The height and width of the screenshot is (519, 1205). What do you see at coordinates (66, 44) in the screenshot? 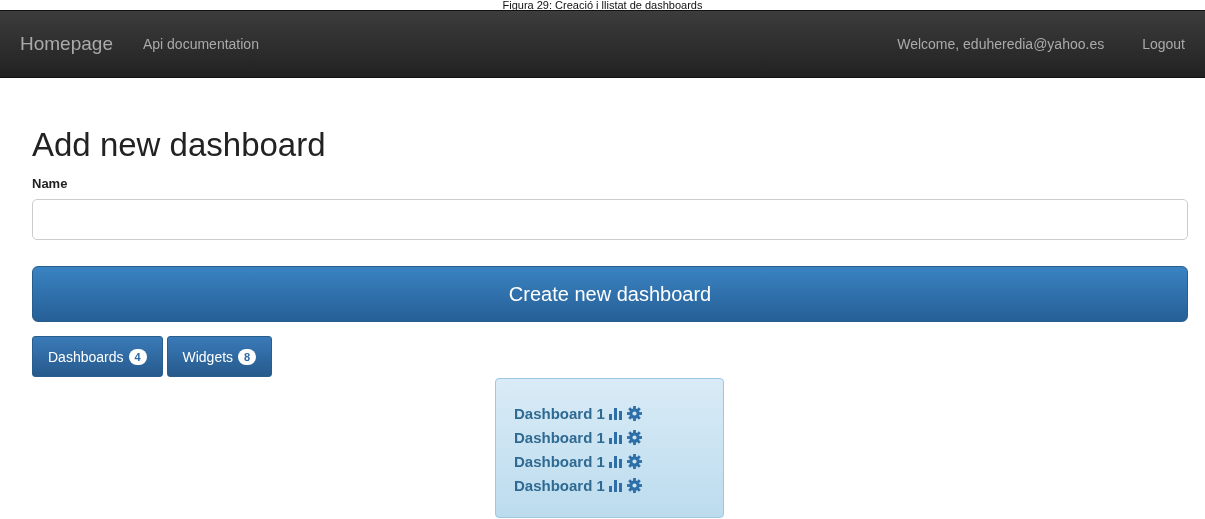
I see `brand-link: Homepage` at bounding box center [66, 44].